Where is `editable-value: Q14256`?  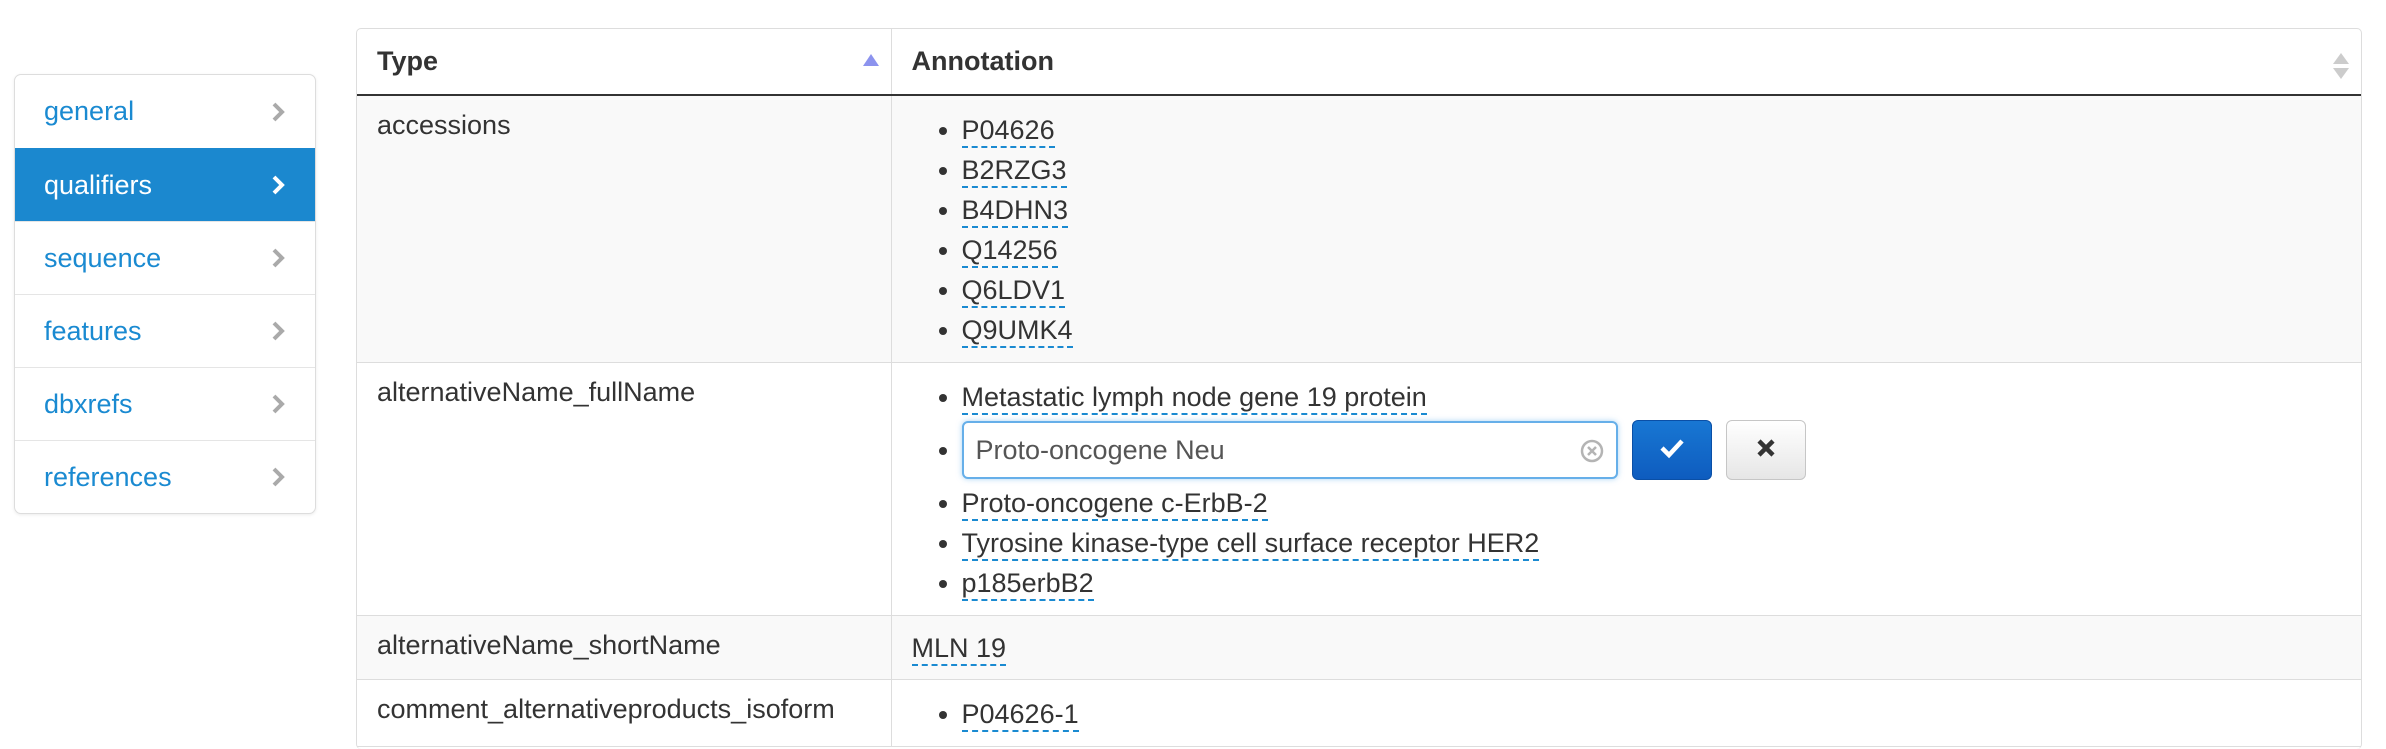 editable-value: Q14256 is located at coordinates (1009, 251).